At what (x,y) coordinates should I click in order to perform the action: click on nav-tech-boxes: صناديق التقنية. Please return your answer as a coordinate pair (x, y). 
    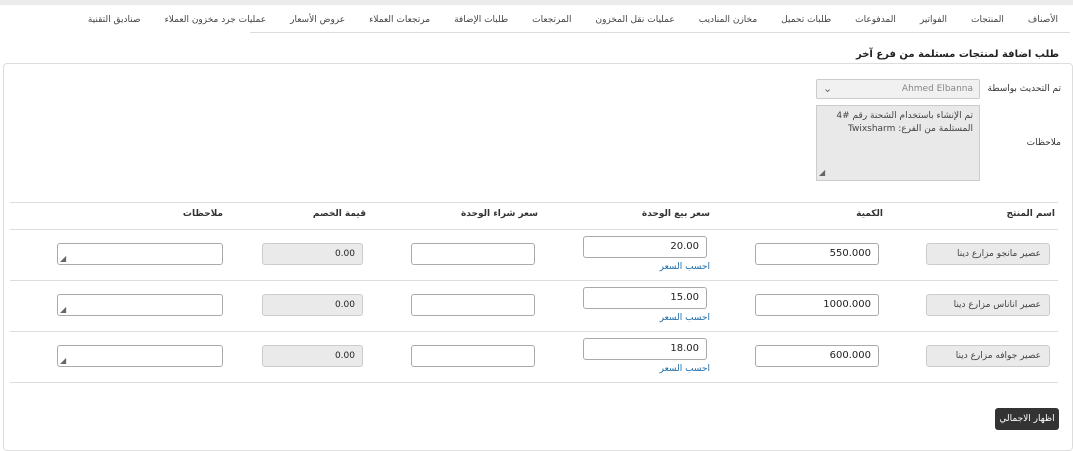
    Looking at the image, I should click on (114, 20).